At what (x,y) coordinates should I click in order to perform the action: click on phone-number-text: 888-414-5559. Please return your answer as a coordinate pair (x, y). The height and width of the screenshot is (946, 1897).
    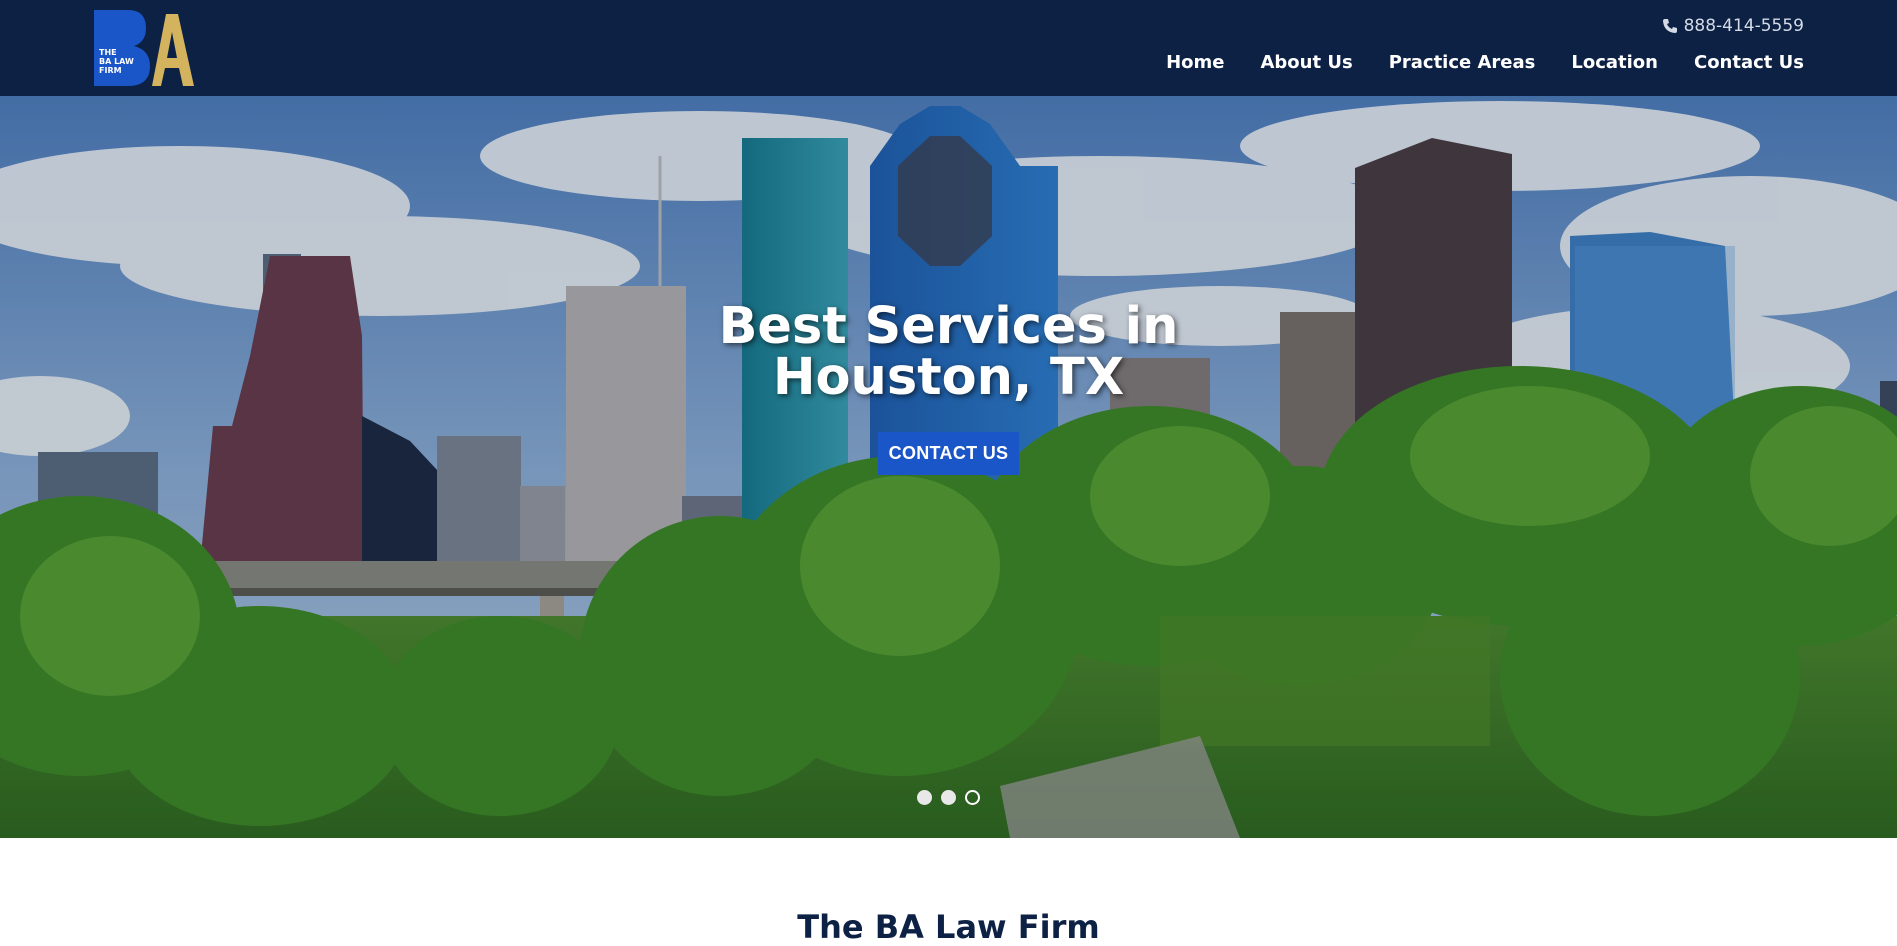
    Looking at the image, I should click on (1743, 26).